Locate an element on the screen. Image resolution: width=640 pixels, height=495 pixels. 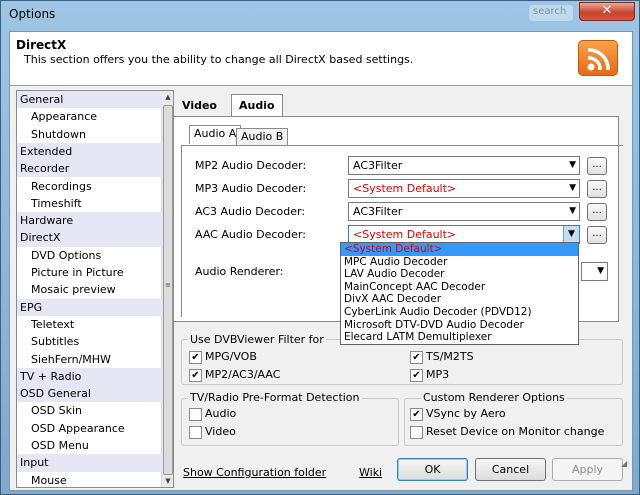
audio-renderer-label: Audio Renderer: is located at coordinates (239, 271).